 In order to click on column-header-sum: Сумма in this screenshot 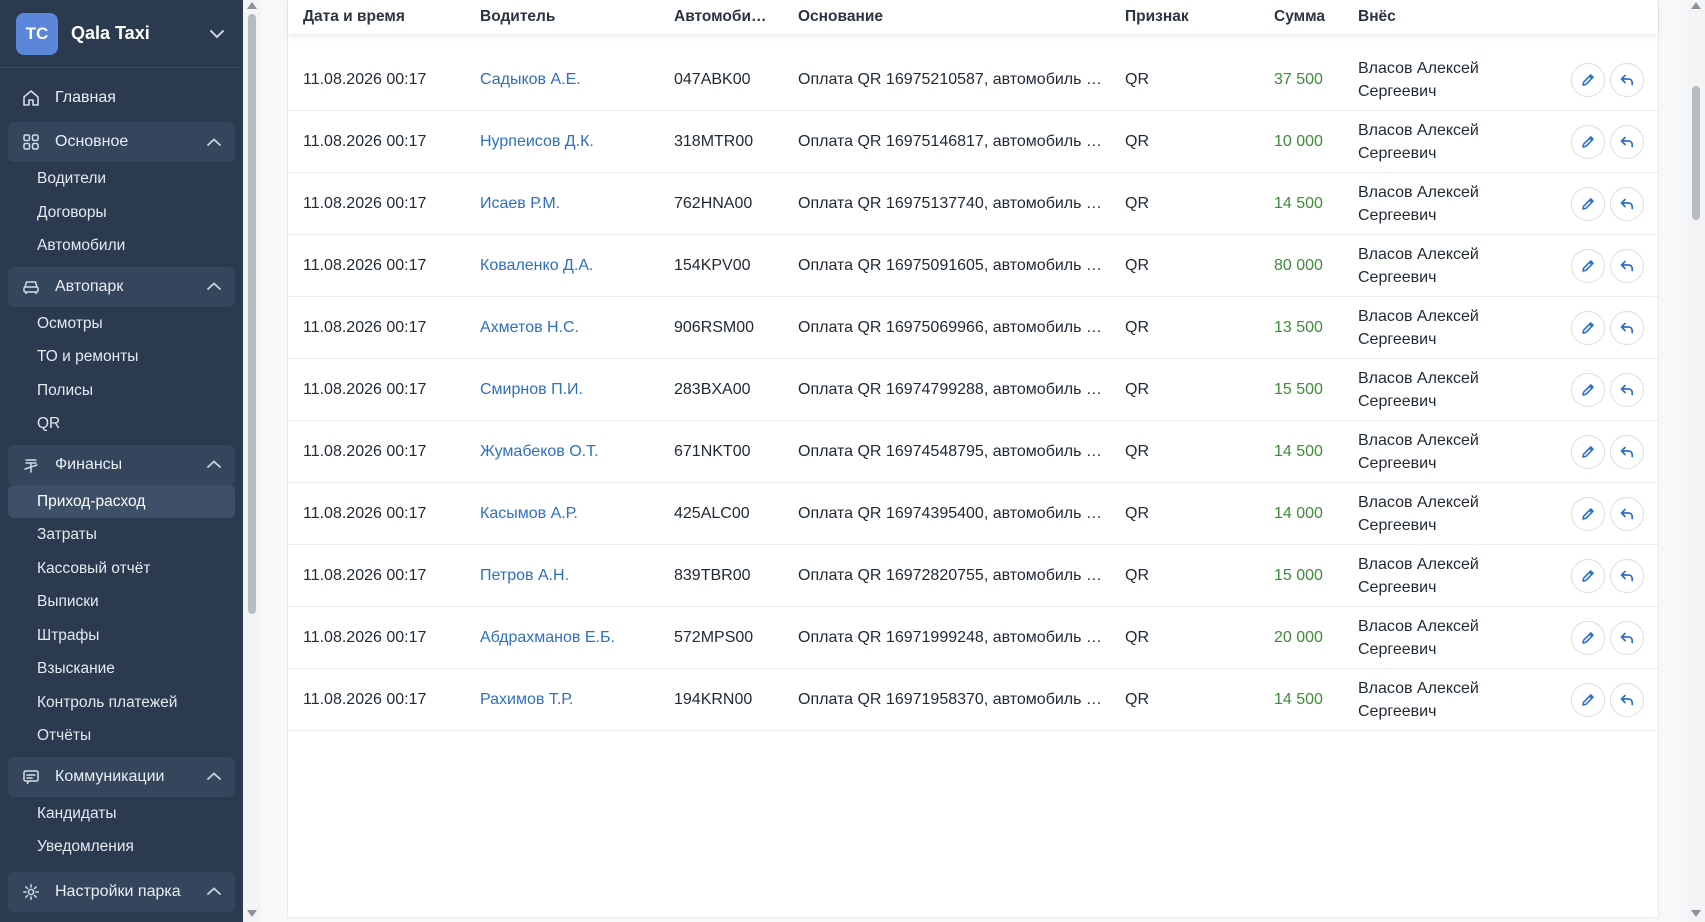, I will do `click(1299, 17)`.